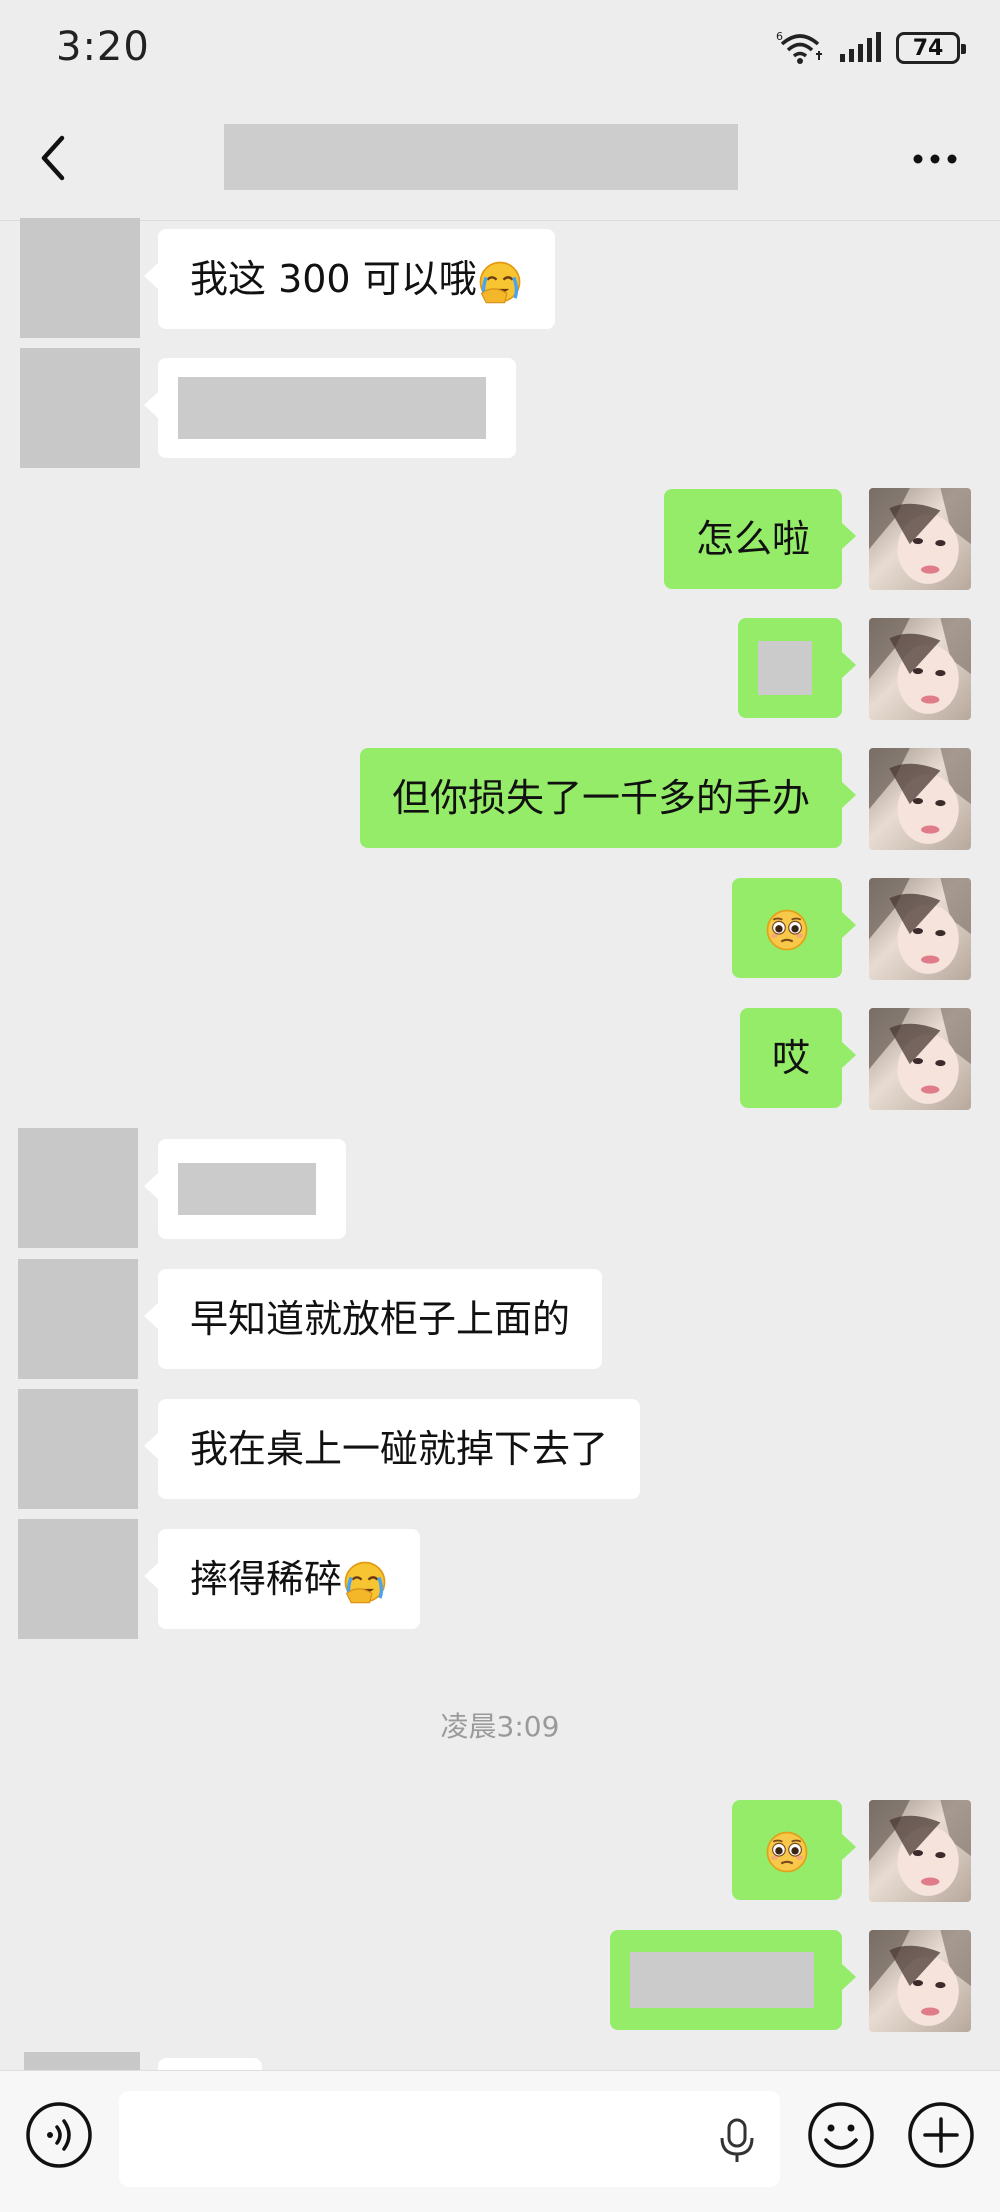 This screenshot has width=1000, height=2212. What do you see at coordinates (935, 159) in the screenshot?
I see `more-dots-icon` at bounding box center [935, 159].